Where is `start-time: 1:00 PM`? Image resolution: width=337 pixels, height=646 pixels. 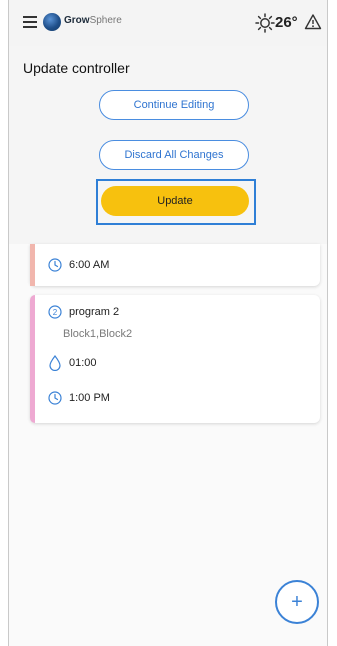 start-time: 1:00 PM is located at coordinates (89, 398).